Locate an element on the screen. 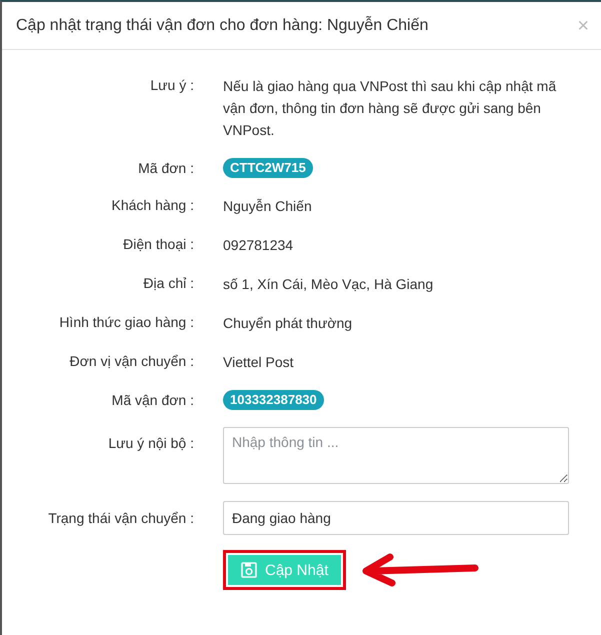 This screenshot has height=635, width=601. field-label: Trạng thái vận chuyển : is located at coordinates (120, 518).